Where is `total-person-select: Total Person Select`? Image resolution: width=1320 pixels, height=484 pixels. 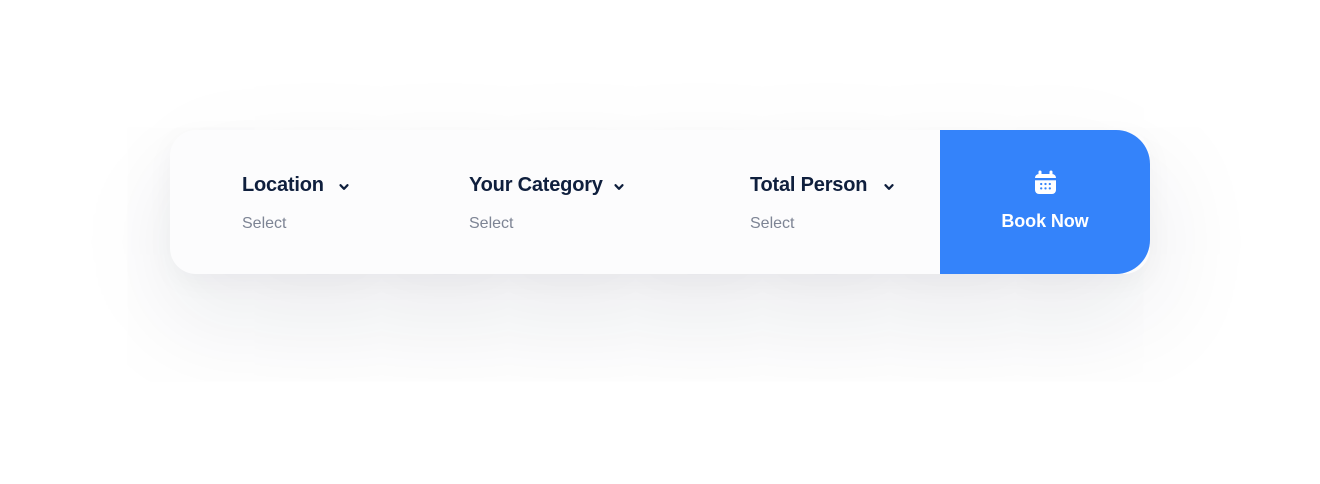
total-person-select: Total Person Select is located at coordinates (850, 202).